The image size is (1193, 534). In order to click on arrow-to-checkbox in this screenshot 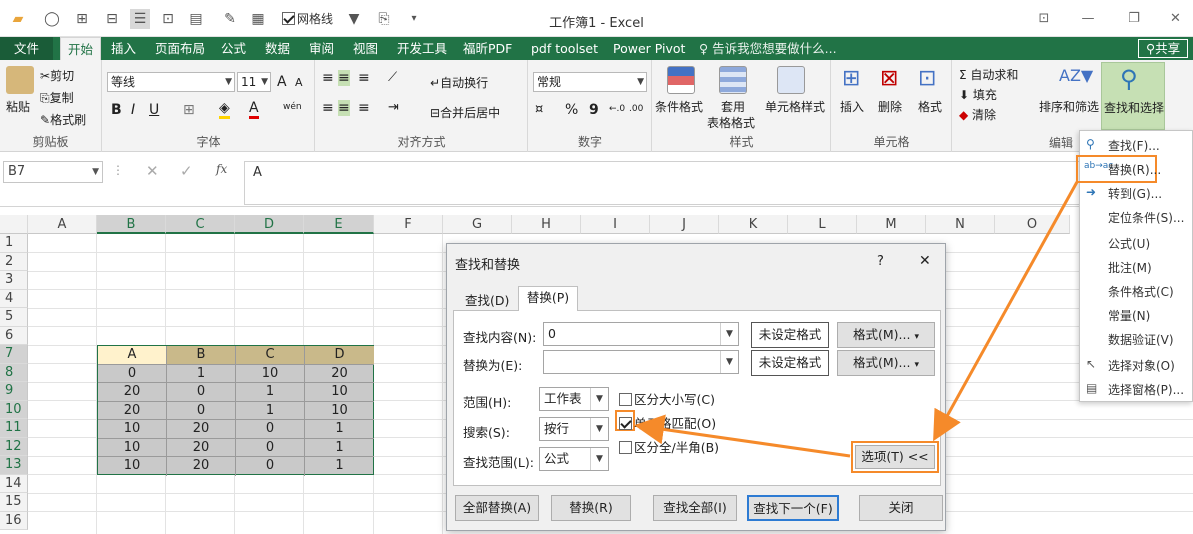, I will do `click(742, 436)`.